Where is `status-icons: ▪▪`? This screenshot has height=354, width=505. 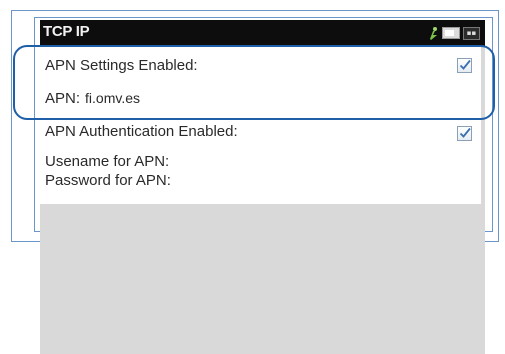
status-icons: ▪▪ is located at coordinates (454, 33).